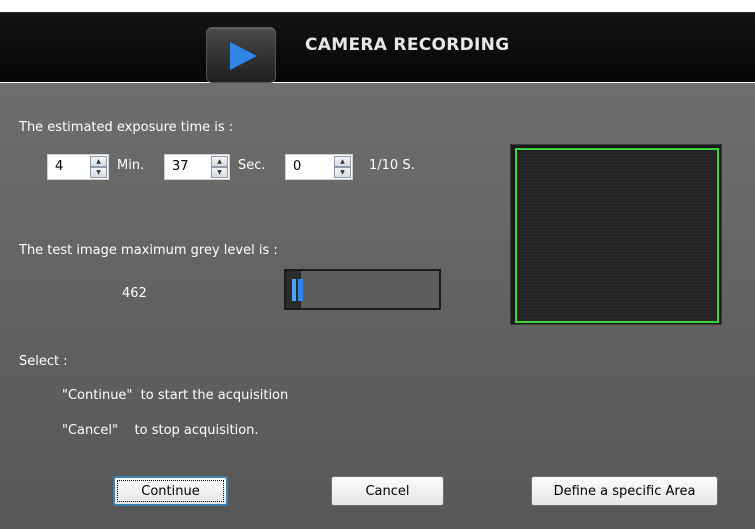  I want to click on camera-preview, so click(616, 234).